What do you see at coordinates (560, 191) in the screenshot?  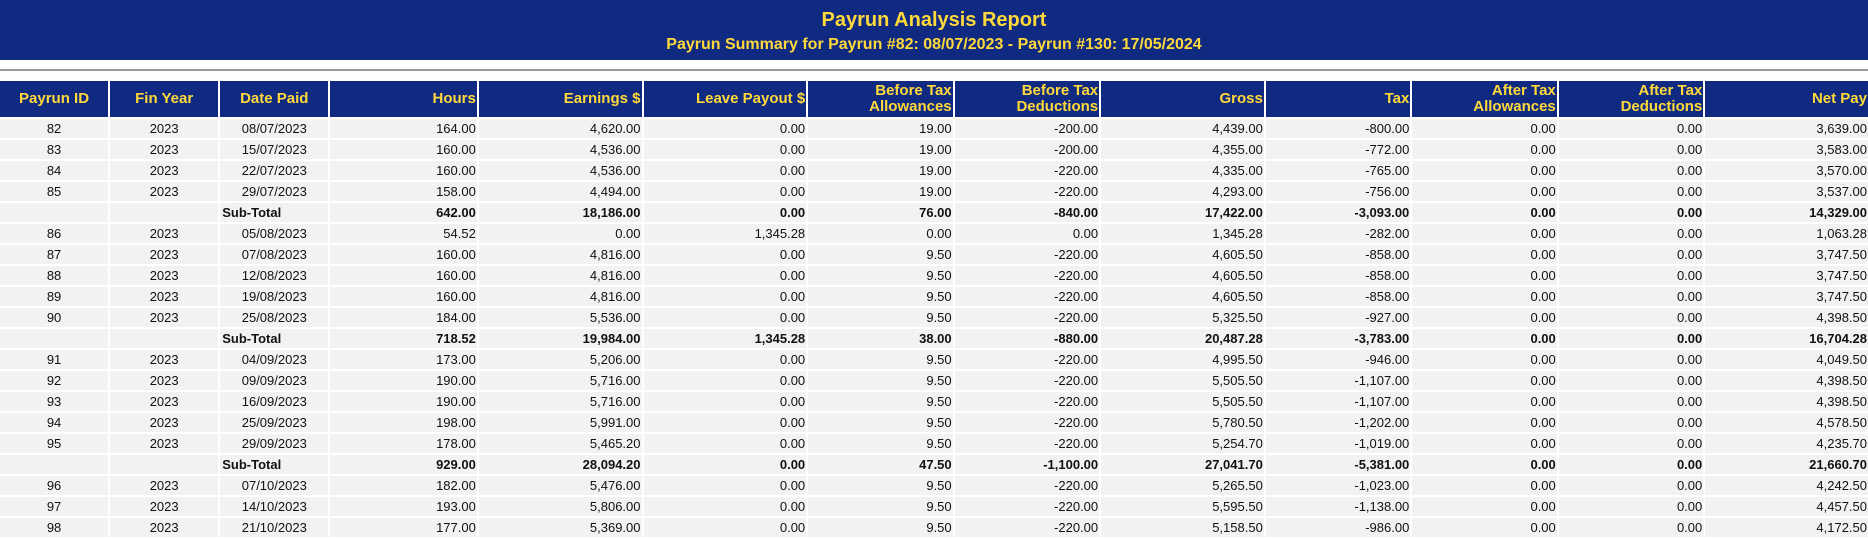 I see `cell-earnings: 4,494.00` at bounding box center [560, 191].